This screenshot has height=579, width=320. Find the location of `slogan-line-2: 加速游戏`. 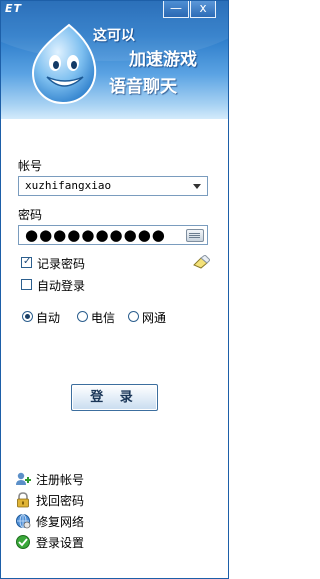

slogan-line-2: 加速游戏 is located at coordinates (163, 60).